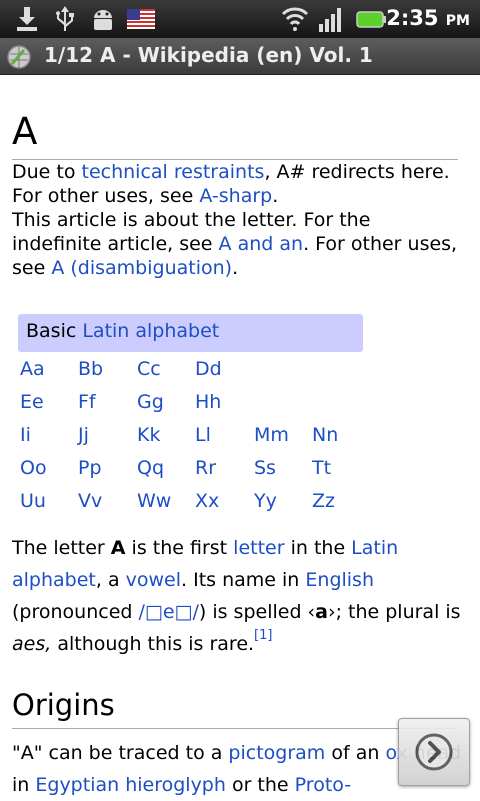 The image size is (480, 801). I want to click on section-heading-origins: Origins, so click(63, 705).